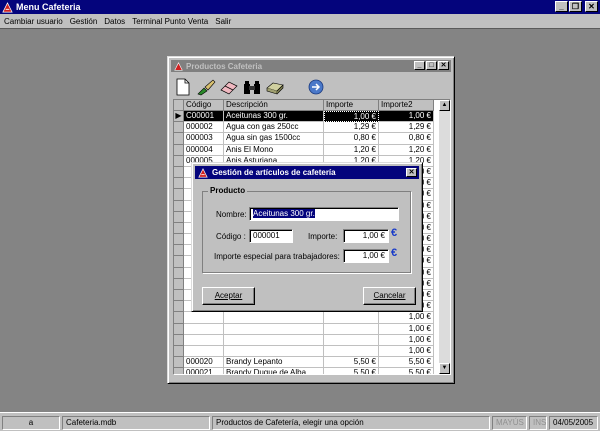 Image resolution: width=600 pixels, height=431 pixels. Describe the element at coordinates (271, 236) in the screenshot. I see `codigo-field: 000001` at that location.